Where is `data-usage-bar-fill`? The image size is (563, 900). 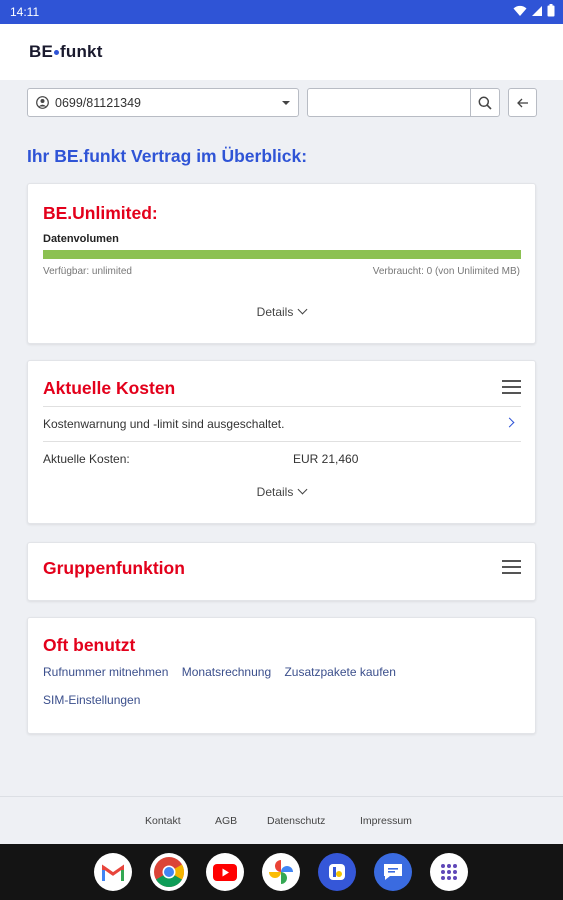 data-usage-bar-fill is located at coordinates (282, 254).